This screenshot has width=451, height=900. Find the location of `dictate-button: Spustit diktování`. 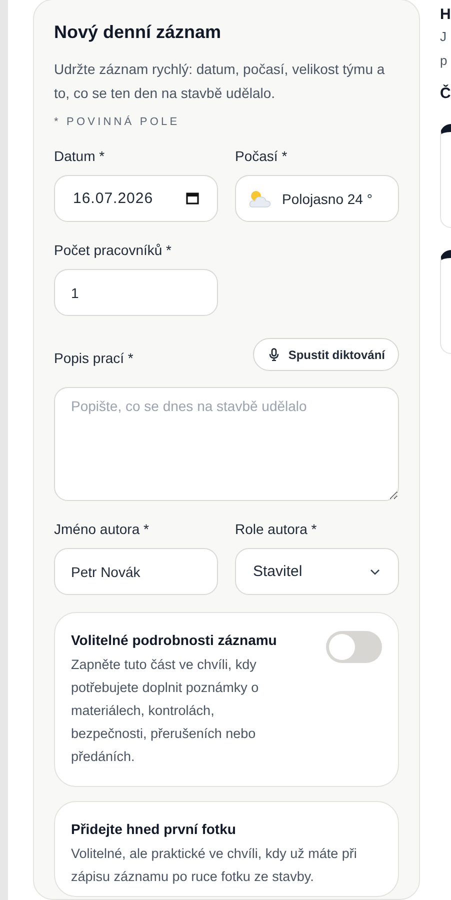

dictate-button: Spustit diktování is located at coordinates (326, 354).